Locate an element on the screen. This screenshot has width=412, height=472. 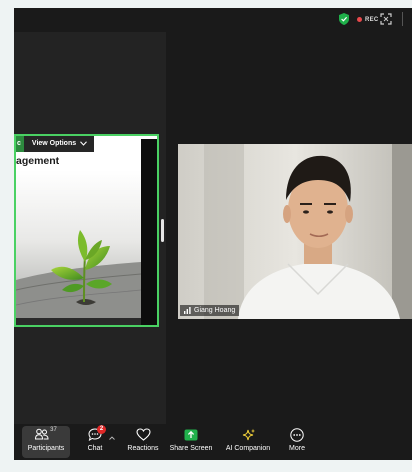
heart-icon is located at coordinates (143, 434).